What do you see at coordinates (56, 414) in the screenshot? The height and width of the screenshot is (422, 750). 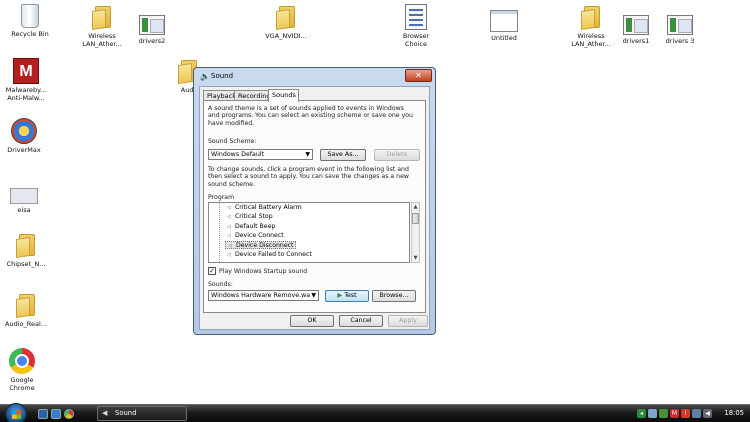 I see `explorer-icon` at bounding box center [56, 414].